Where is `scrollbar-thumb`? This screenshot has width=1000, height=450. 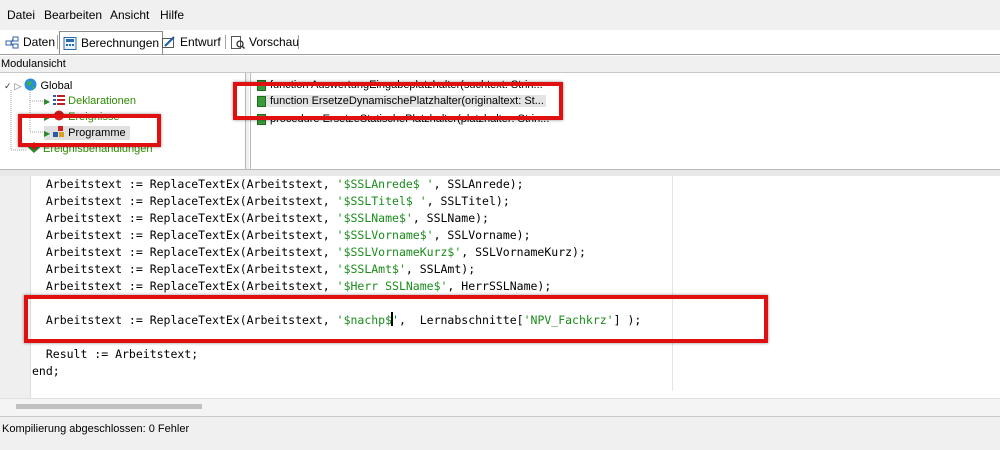 scrollbar-thumb is located at coordinates (109, 406).